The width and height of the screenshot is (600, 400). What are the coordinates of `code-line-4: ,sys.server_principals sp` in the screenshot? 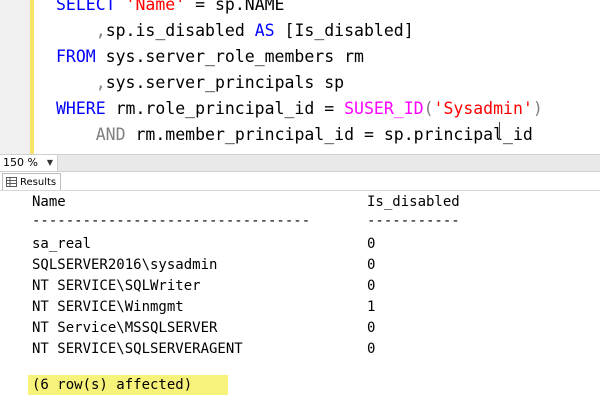 It's located at (200, 83).